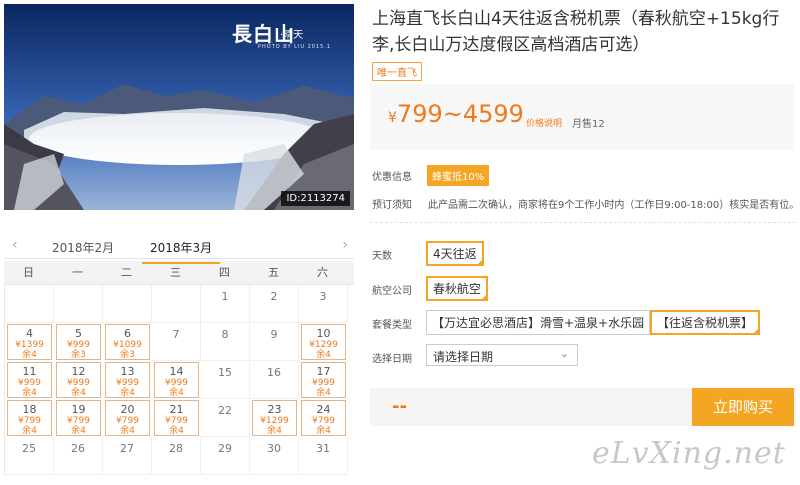  Describe the element at coordinates (225, 334) in the screenshot. I see `day-number: 8` at that location.